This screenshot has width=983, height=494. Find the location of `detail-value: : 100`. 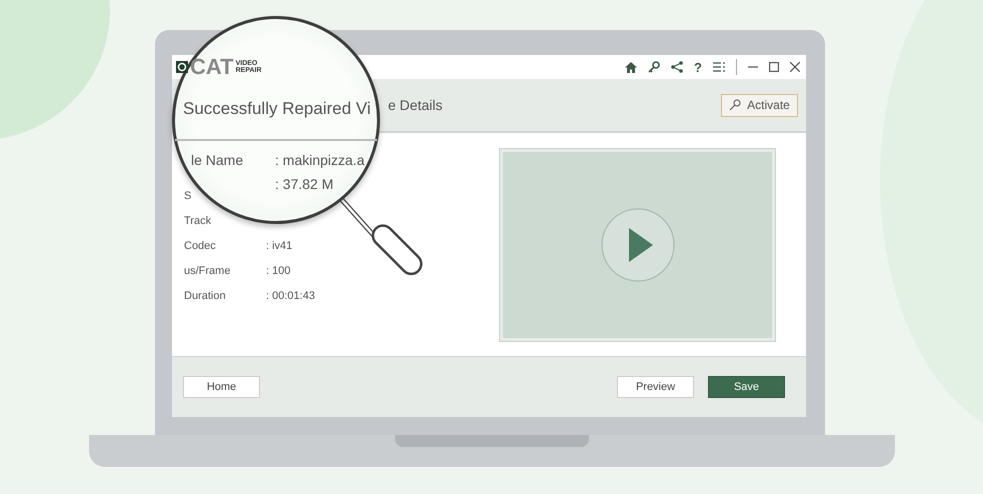

detail-value: : 100 is located at coordinates (278, 270).